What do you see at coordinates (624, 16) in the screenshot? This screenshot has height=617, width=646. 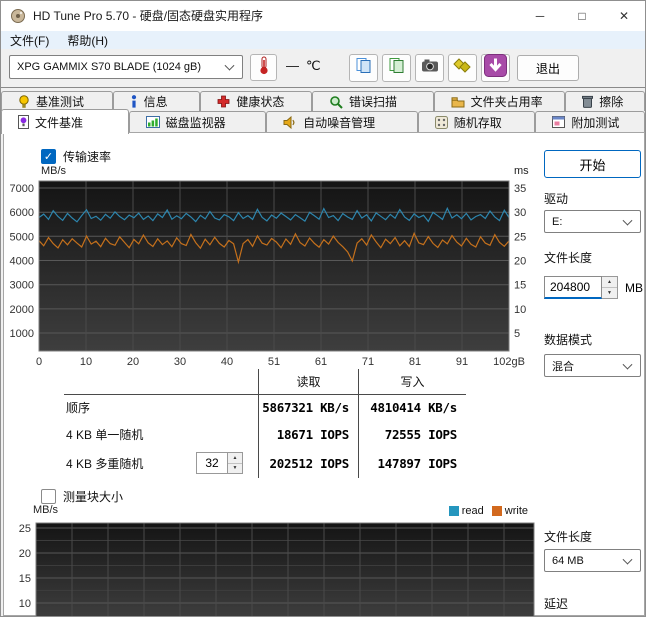 I see `close-button: ✕` at bounding box center [624, 16].